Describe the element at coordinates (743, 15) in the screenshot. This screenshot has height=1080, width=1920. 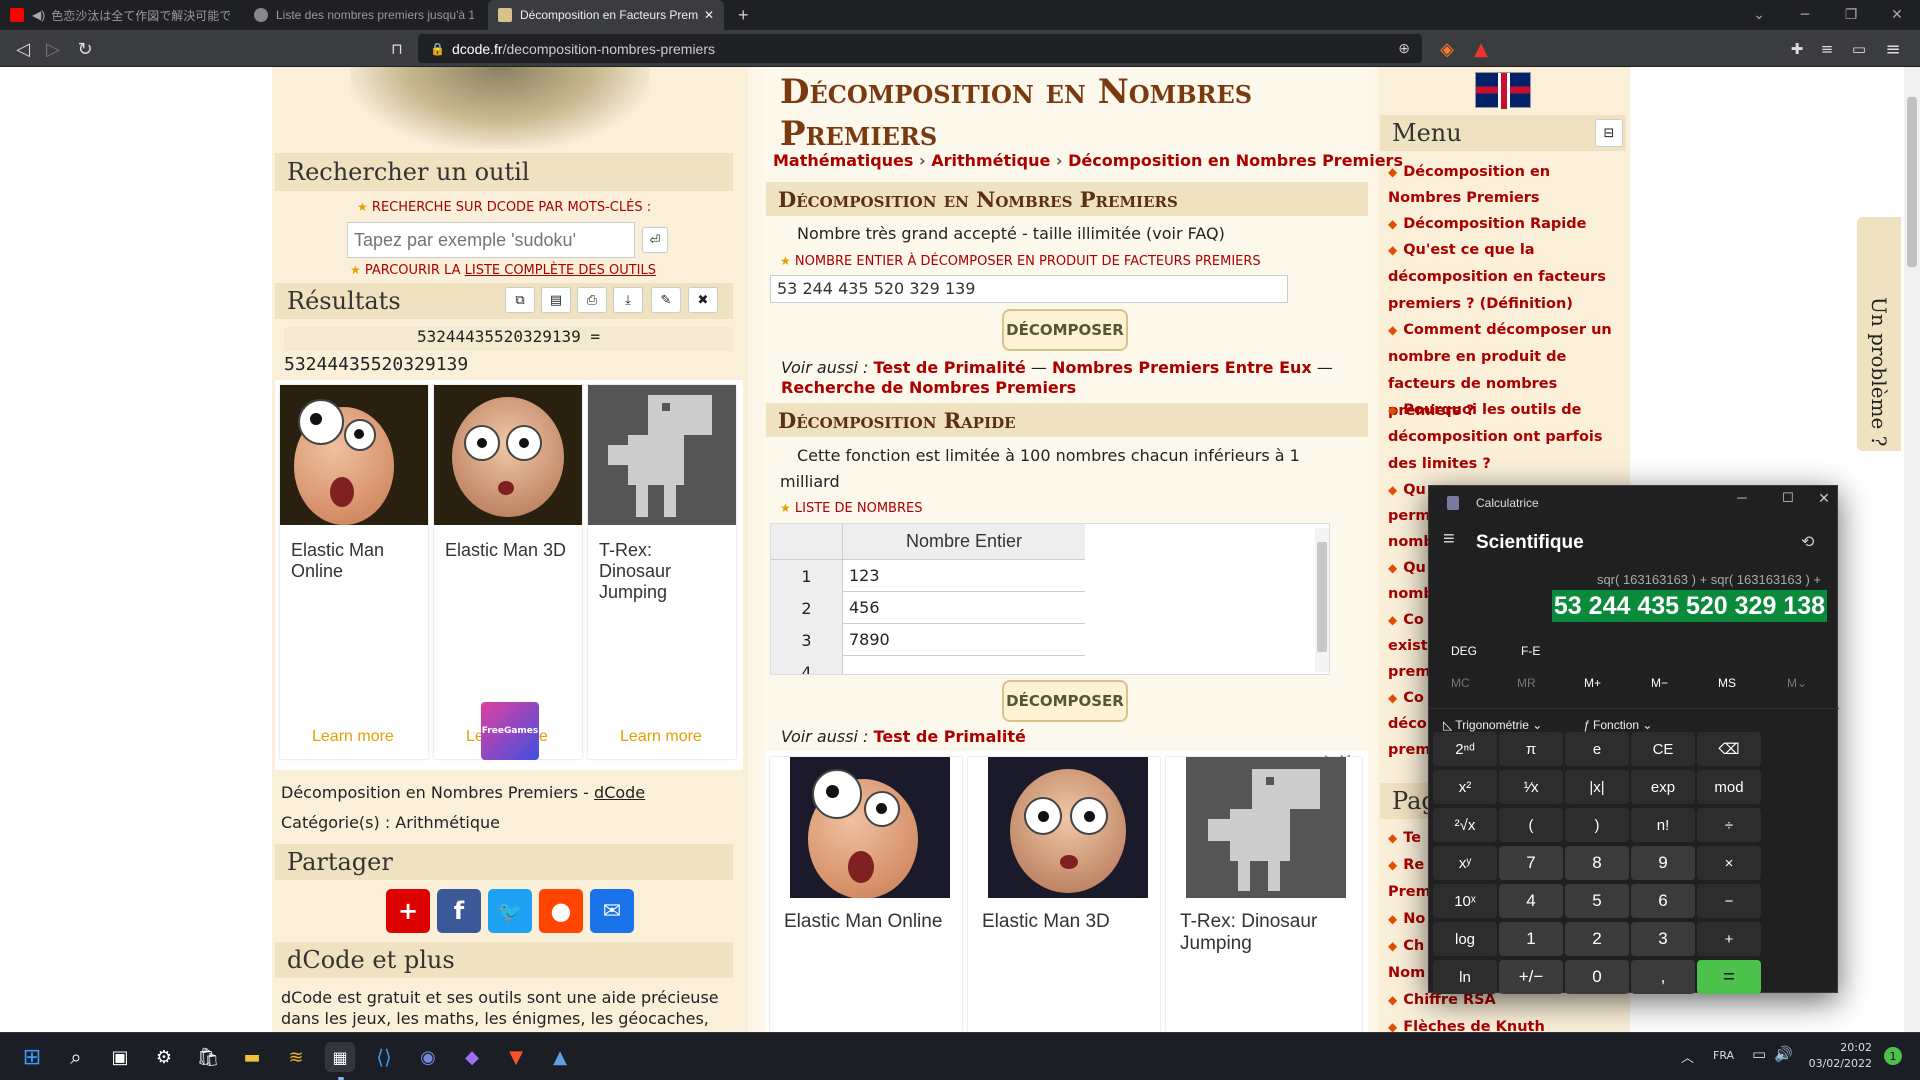
I see `new-tab-button: +` at that location.